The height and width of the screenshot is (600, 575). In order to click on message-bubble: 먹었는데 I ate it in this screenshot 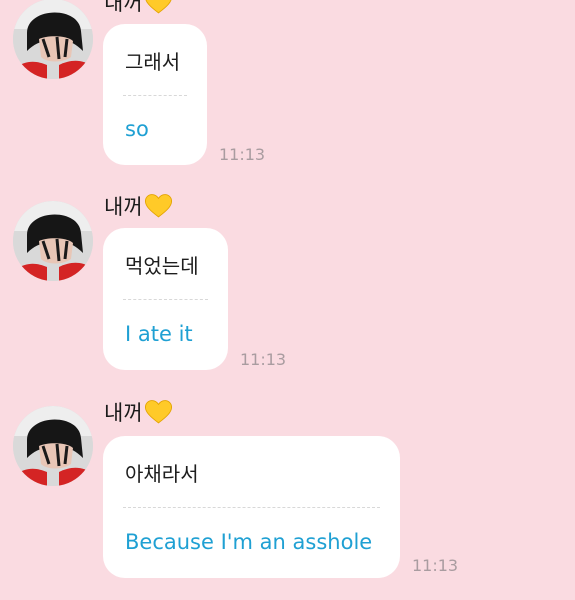, I will do `click(165, 299)`.